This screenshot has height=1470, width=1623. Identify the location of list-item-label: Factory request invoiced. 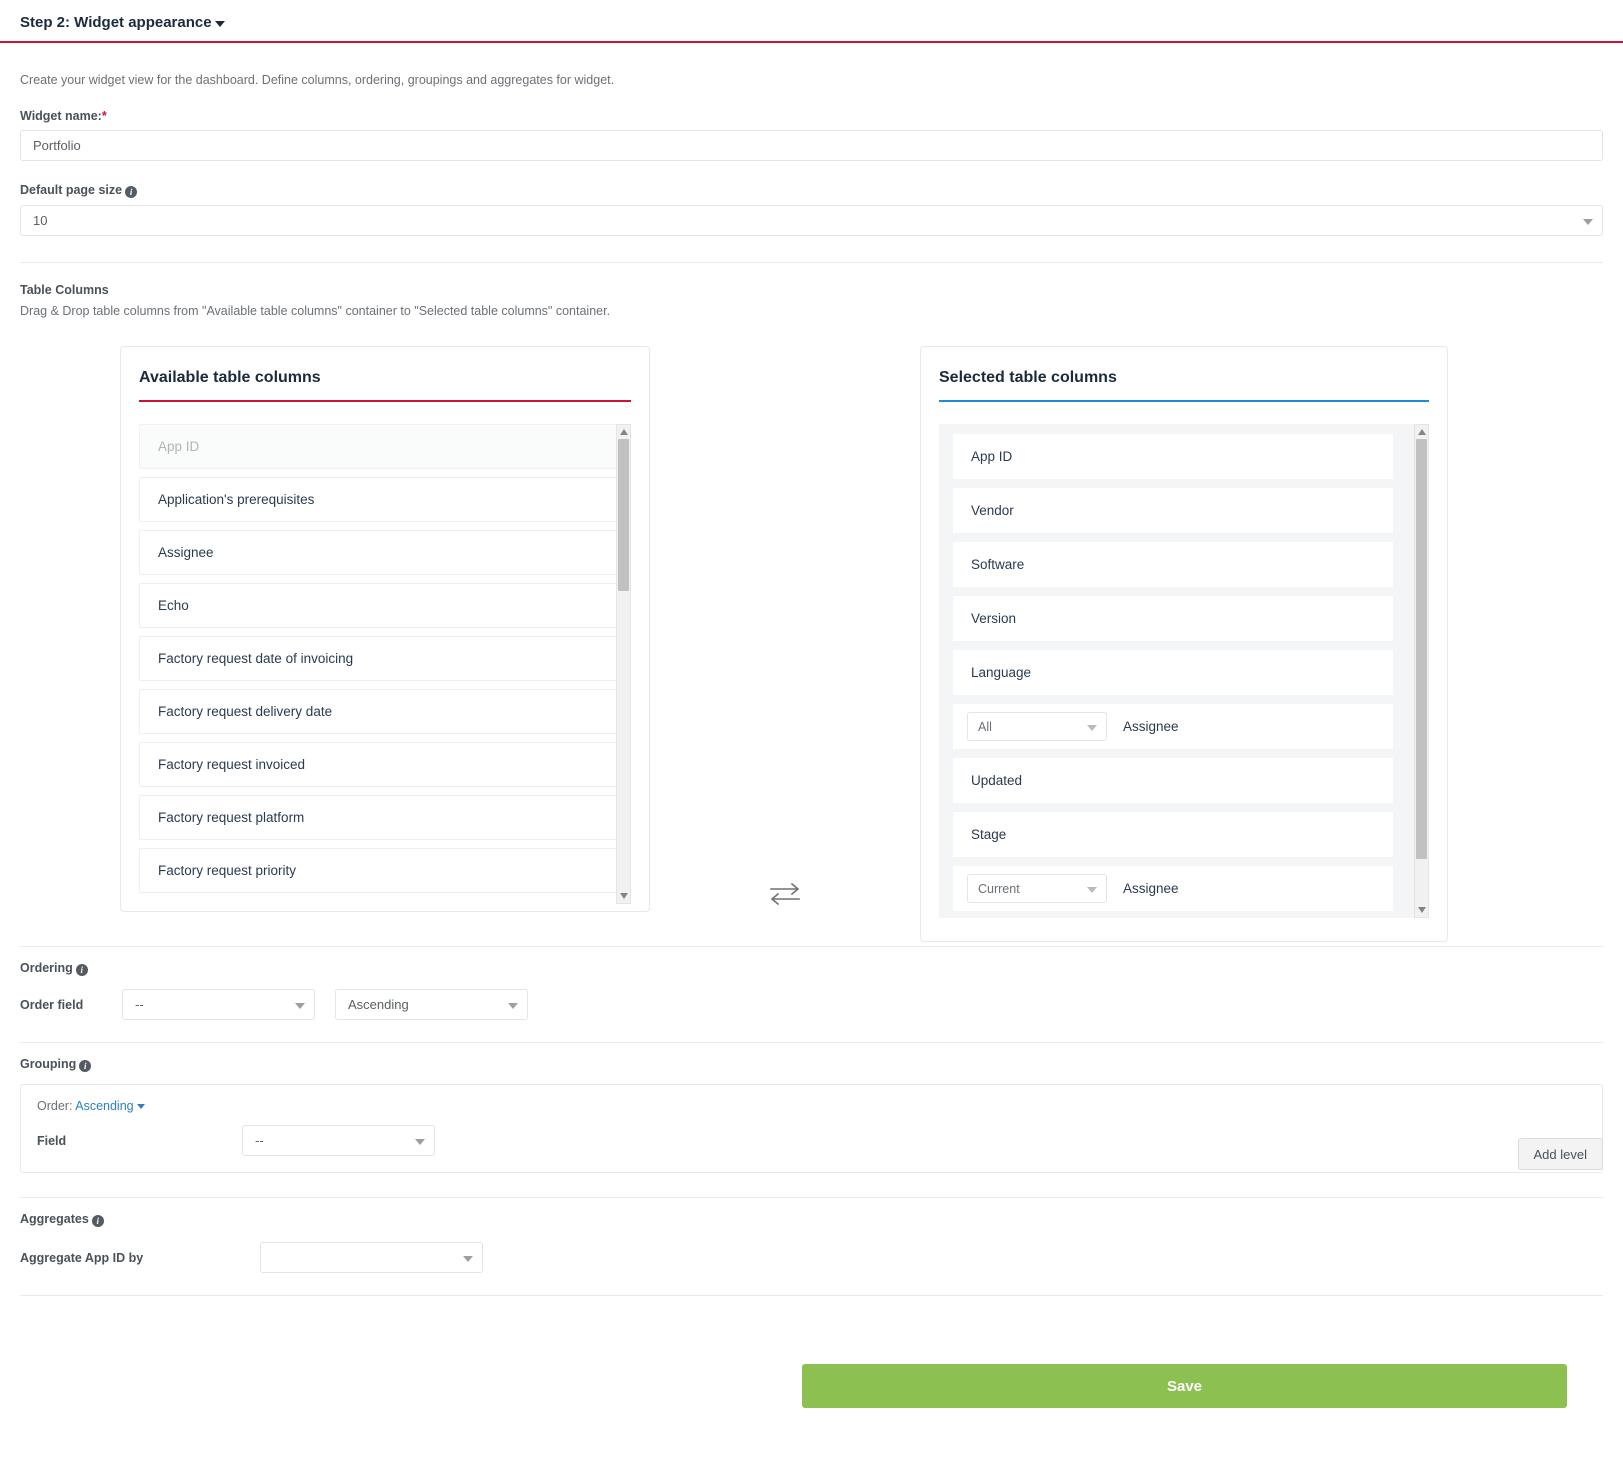
(232, 765).